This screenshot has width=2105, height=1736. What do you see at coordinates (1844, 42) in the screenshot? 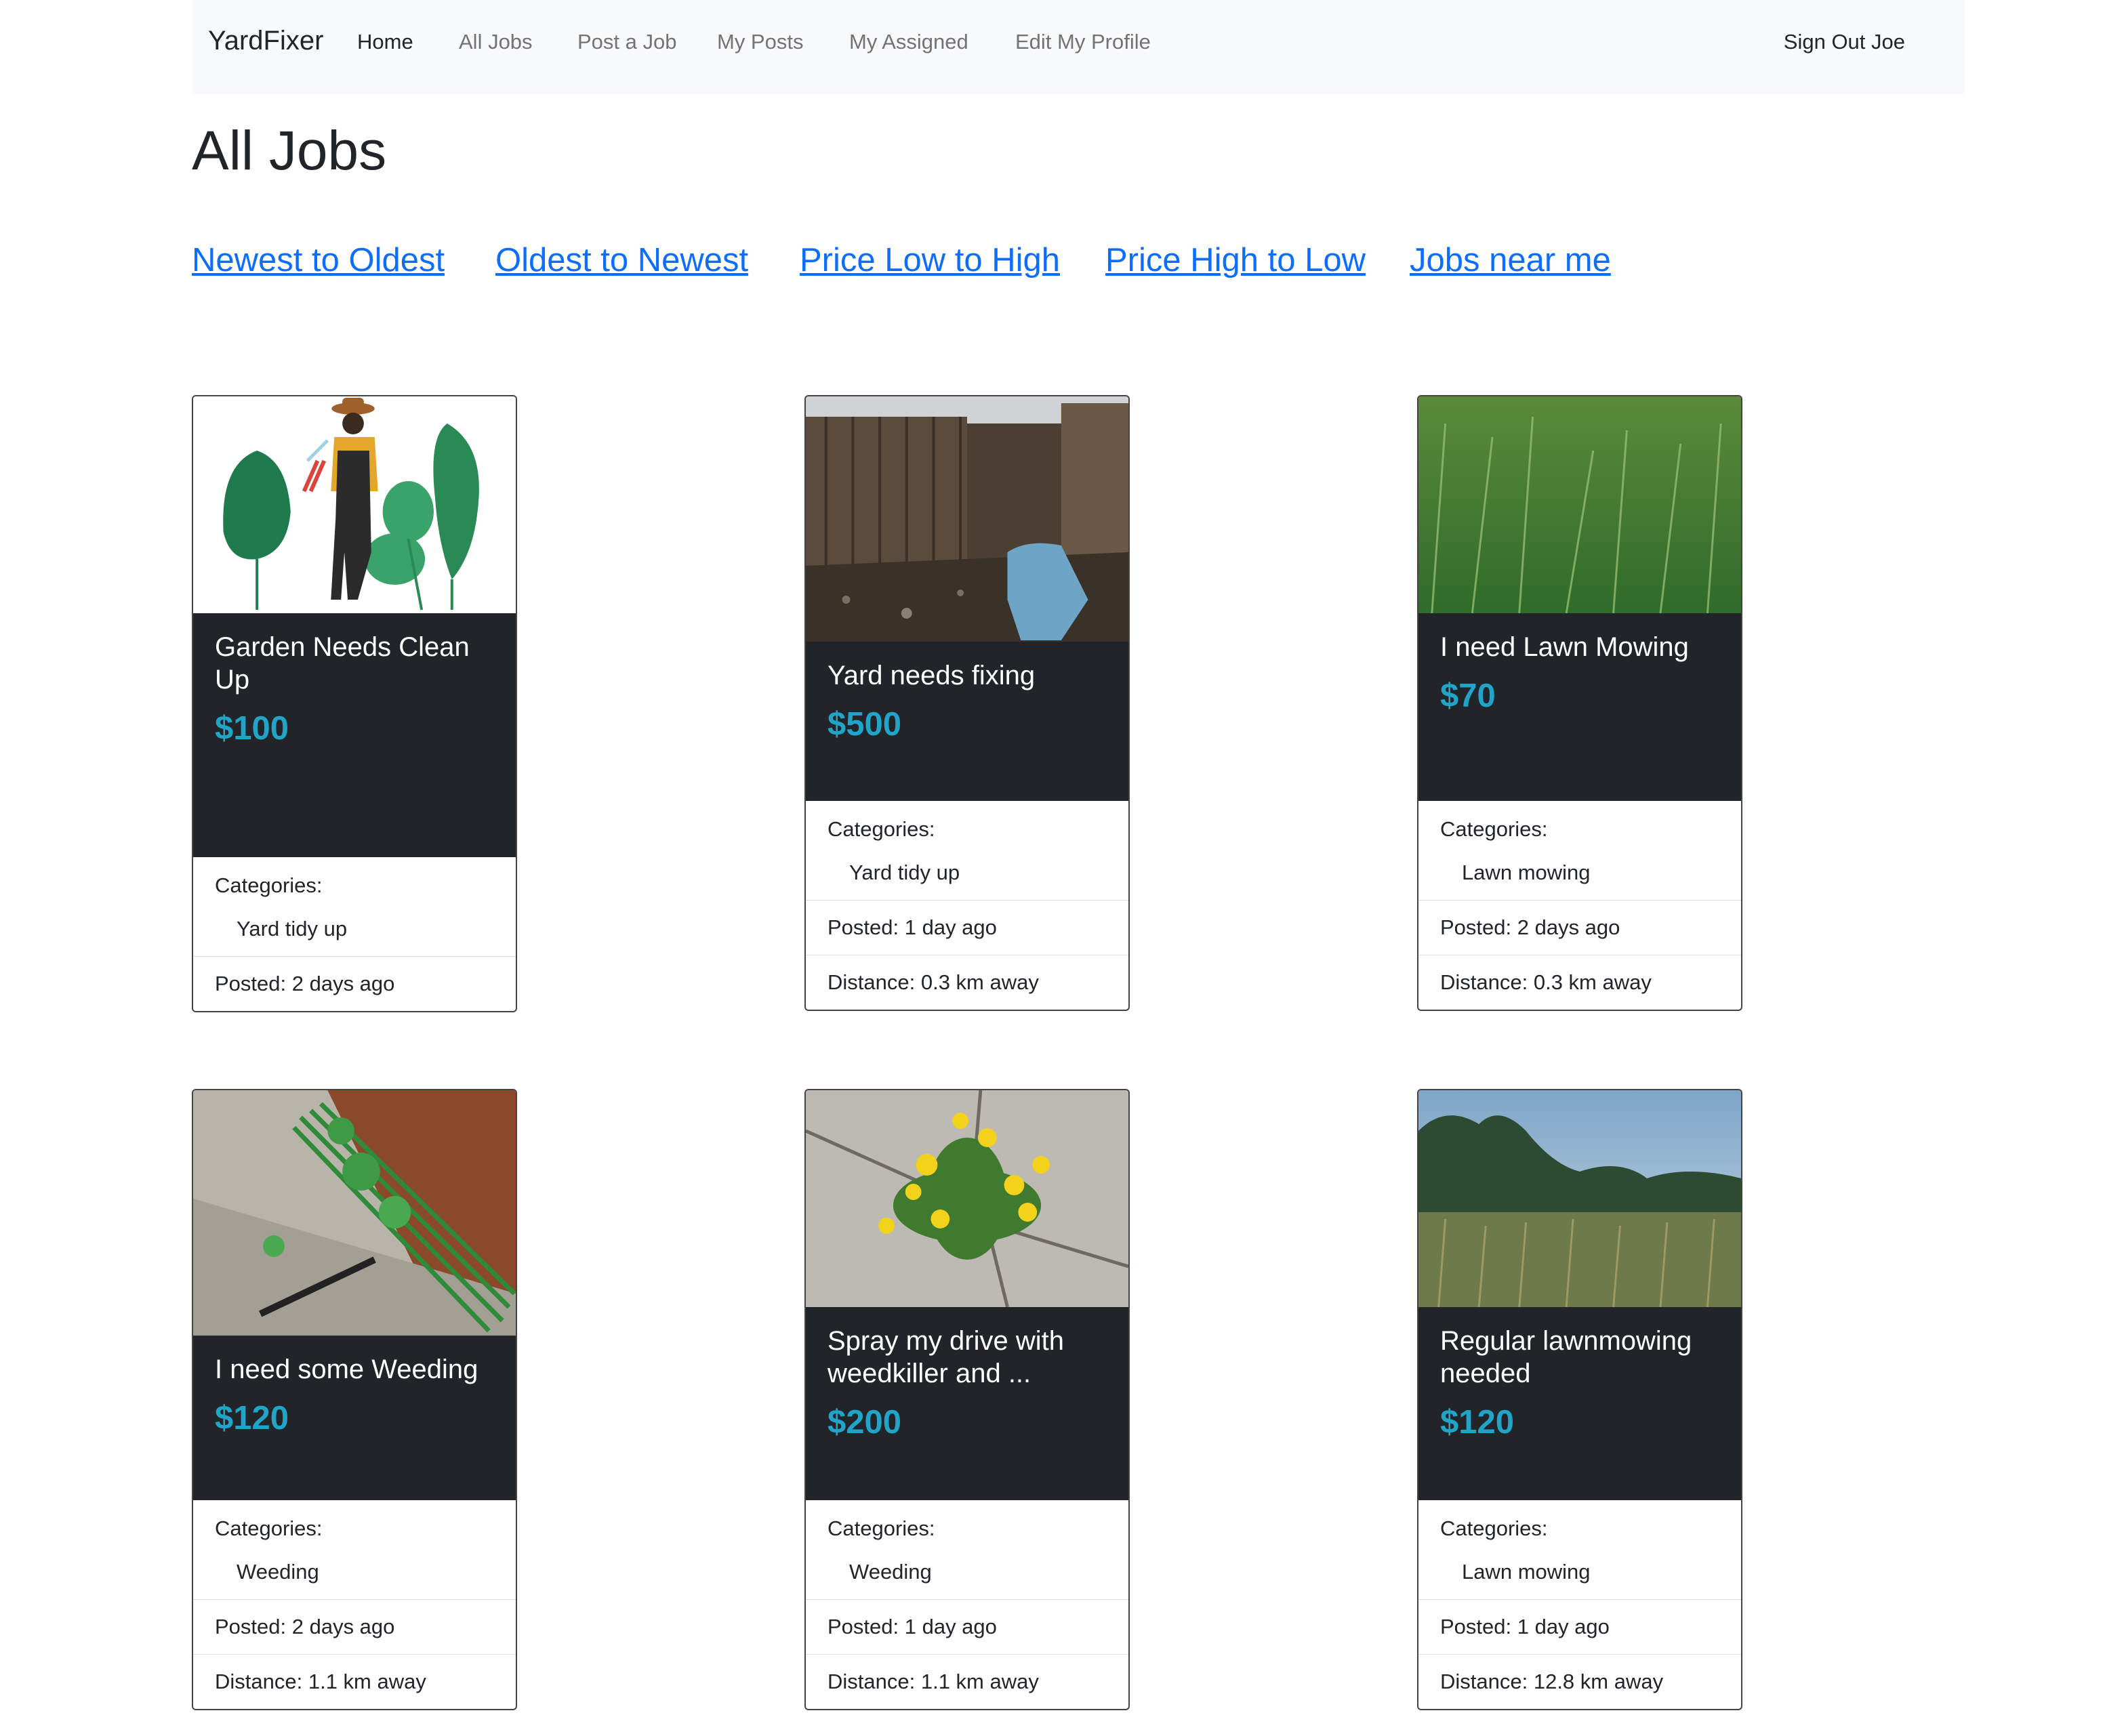
I see `sign-out-button: Sign Out Joe` at bounding box center [1844, 42].